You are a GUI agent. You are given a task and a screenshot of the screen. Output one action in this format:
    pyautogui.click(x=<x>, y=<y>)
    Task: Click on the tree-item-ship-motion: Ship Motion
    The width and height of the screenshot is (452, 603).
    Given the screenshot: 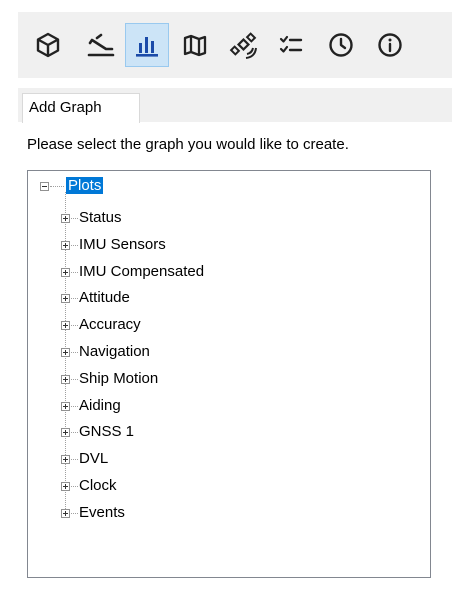 What is the action you would take?
    pyautogui.click(x=118, y=379)
    